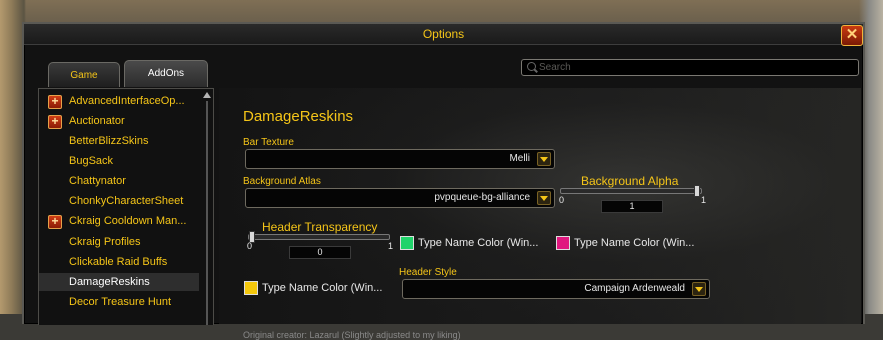 This screenshot has width=883, height=340. I want to click on sidebar-item-label: Ckraig Profiles, so click(105, 242).